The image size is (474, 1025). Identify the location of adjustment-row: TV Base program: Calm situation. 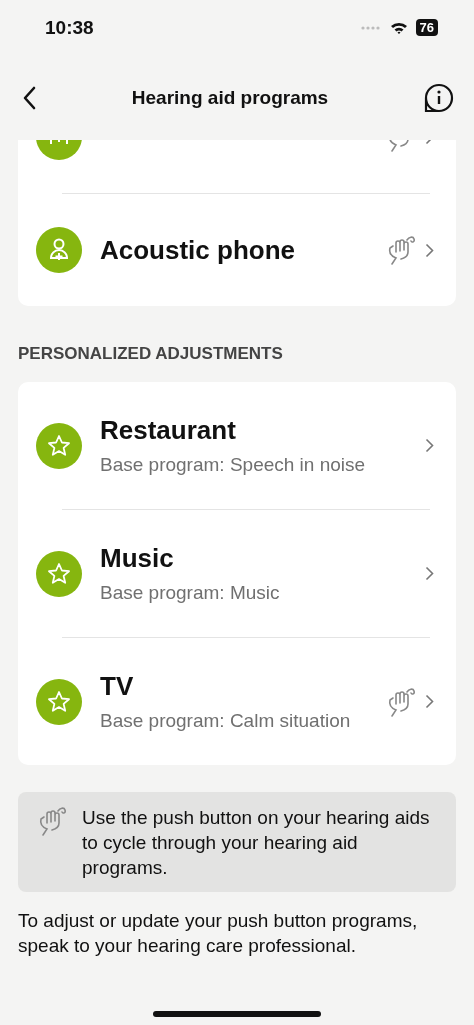
(237, 701).